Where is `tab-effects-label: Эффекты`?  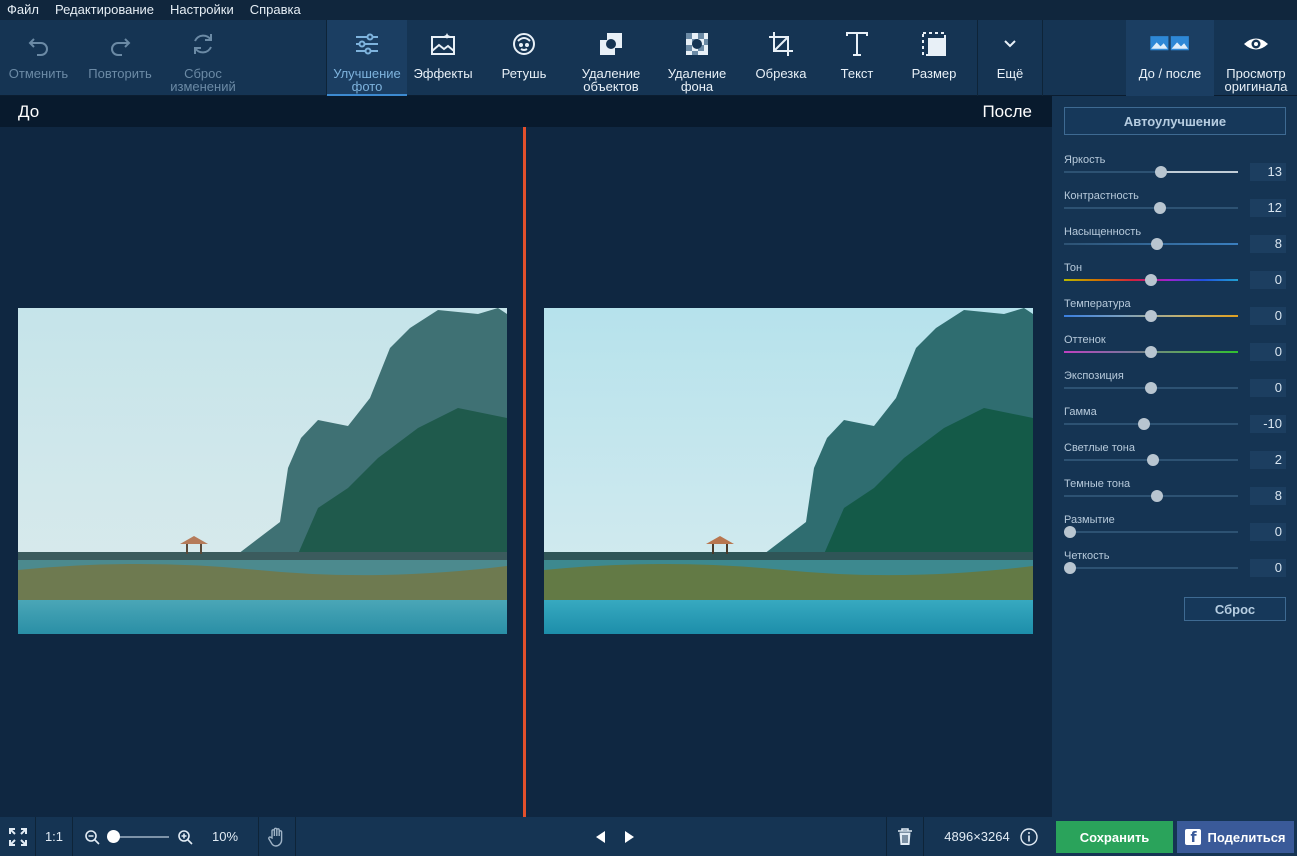 tab-effects-label: Эффекты is located at coordinates (443, 73).